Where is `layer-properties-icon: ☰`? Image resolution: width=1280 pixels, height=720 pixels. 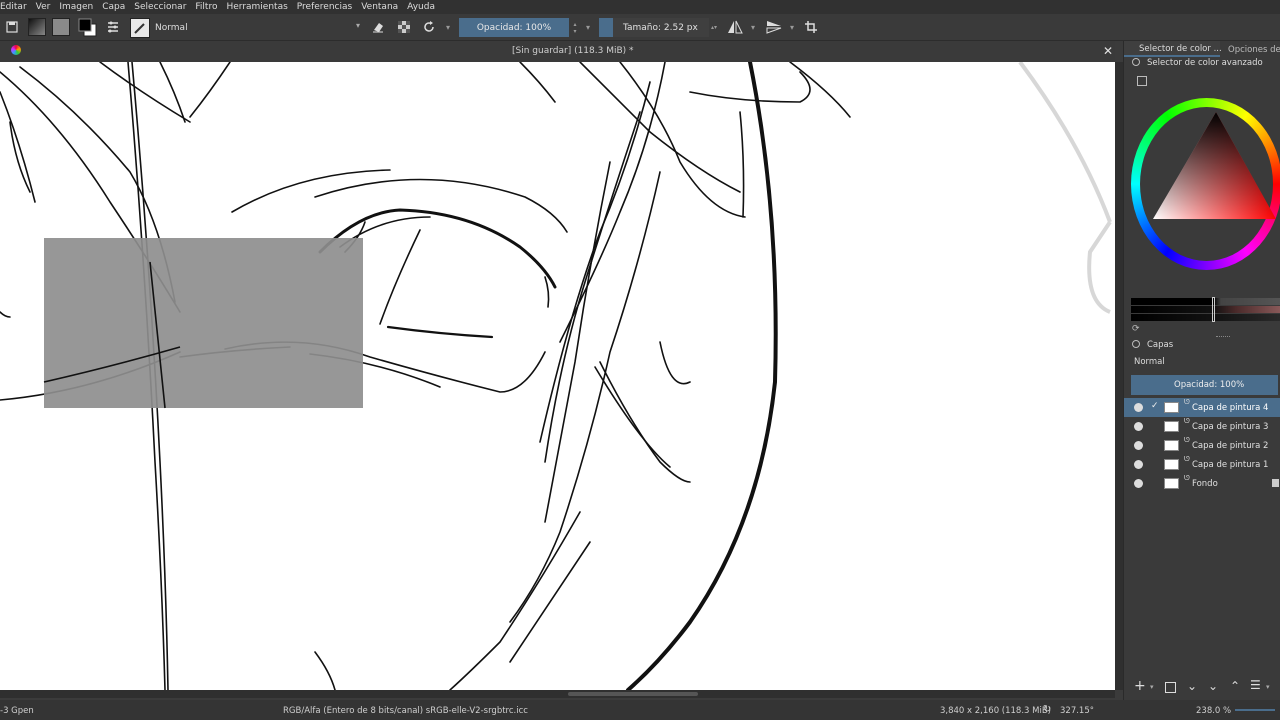 layer-properties-icon: ☰ is located at coordinates (1255, 685).